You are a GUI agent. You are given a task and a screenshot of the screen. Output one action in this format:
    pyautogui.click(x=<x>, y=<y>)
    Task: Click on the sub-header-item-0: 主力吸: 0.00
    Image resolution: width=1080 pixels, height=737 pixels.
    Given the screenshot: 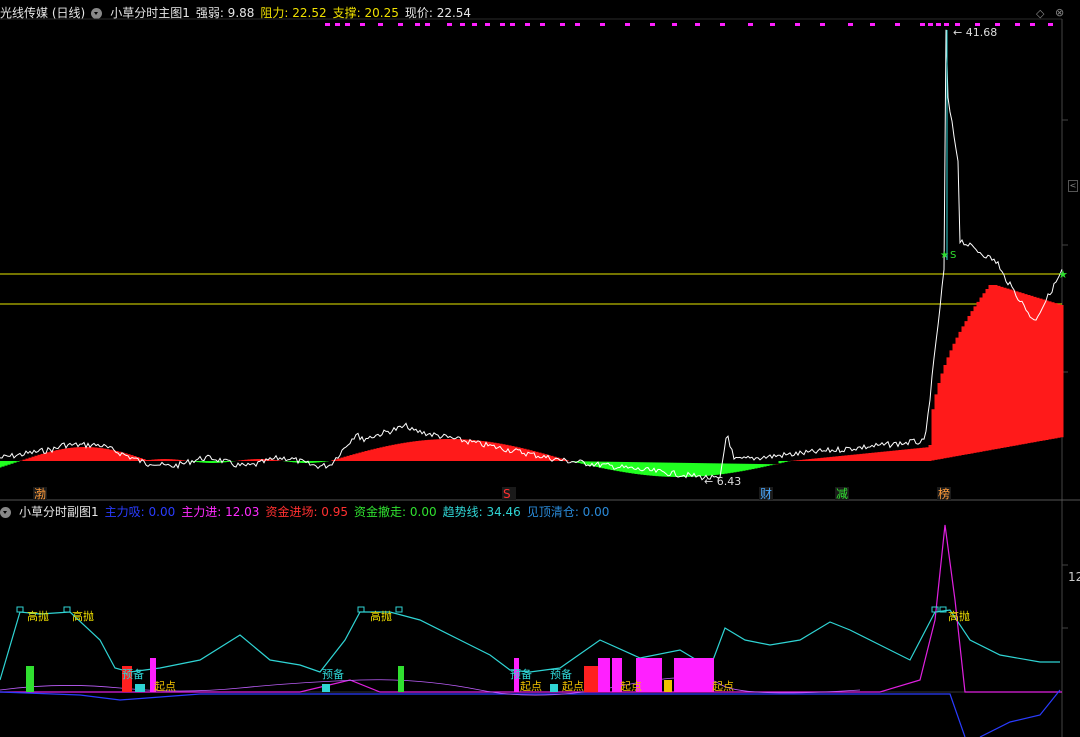 What is the action you would take?
    pyautogui.click(x=140, y=512)
    